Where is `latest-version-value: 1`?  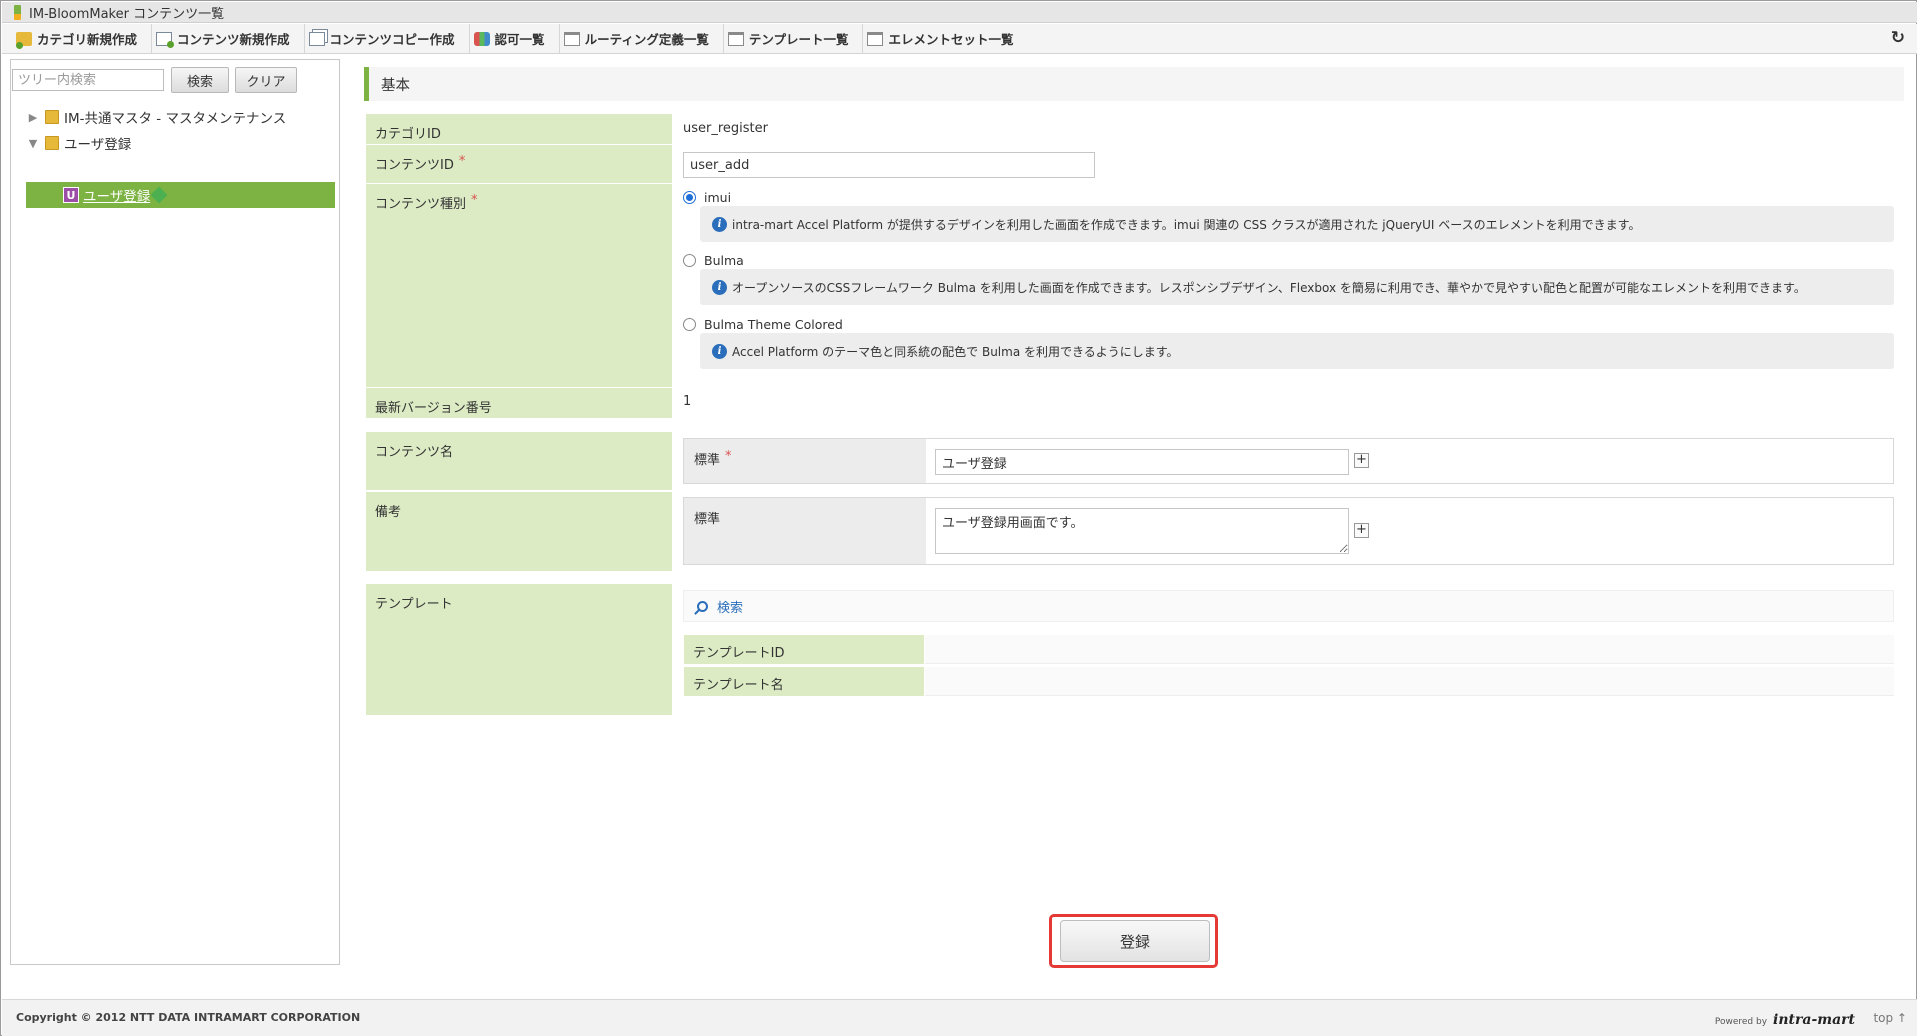 latest-version-value: 1 is located at coordinates (687, 401).